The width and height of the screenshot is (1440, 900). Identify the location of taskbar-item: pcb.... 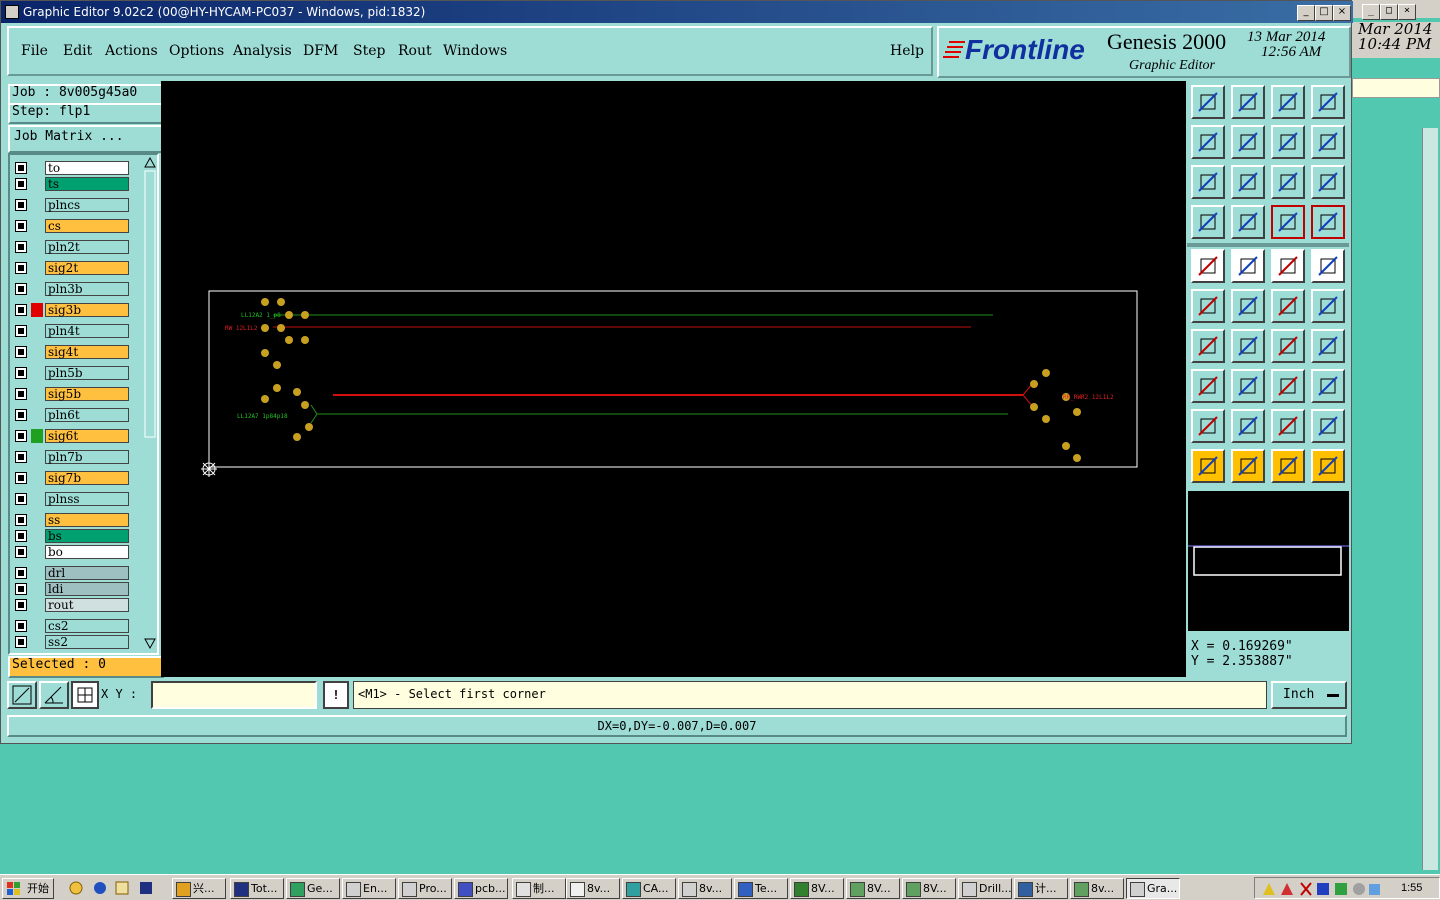
(481, 888).